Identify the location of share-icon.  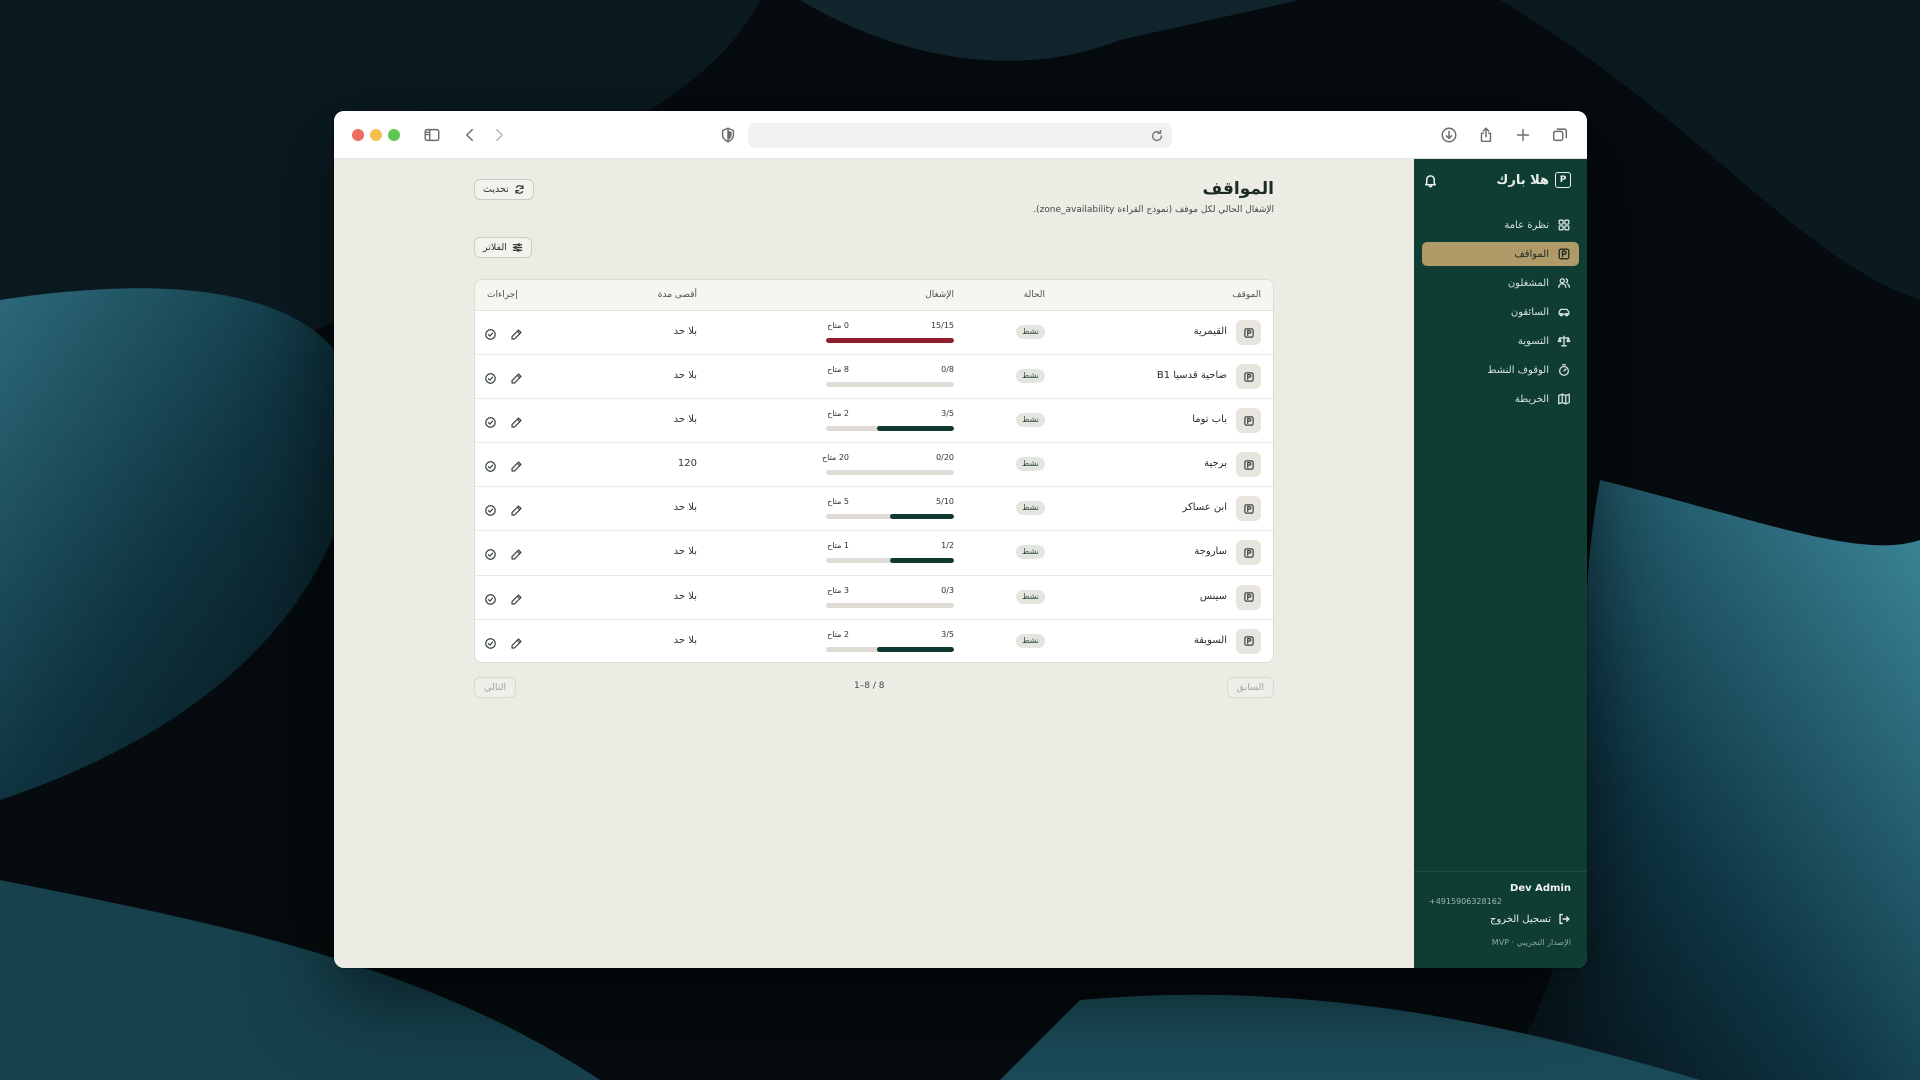
(1486, 135).